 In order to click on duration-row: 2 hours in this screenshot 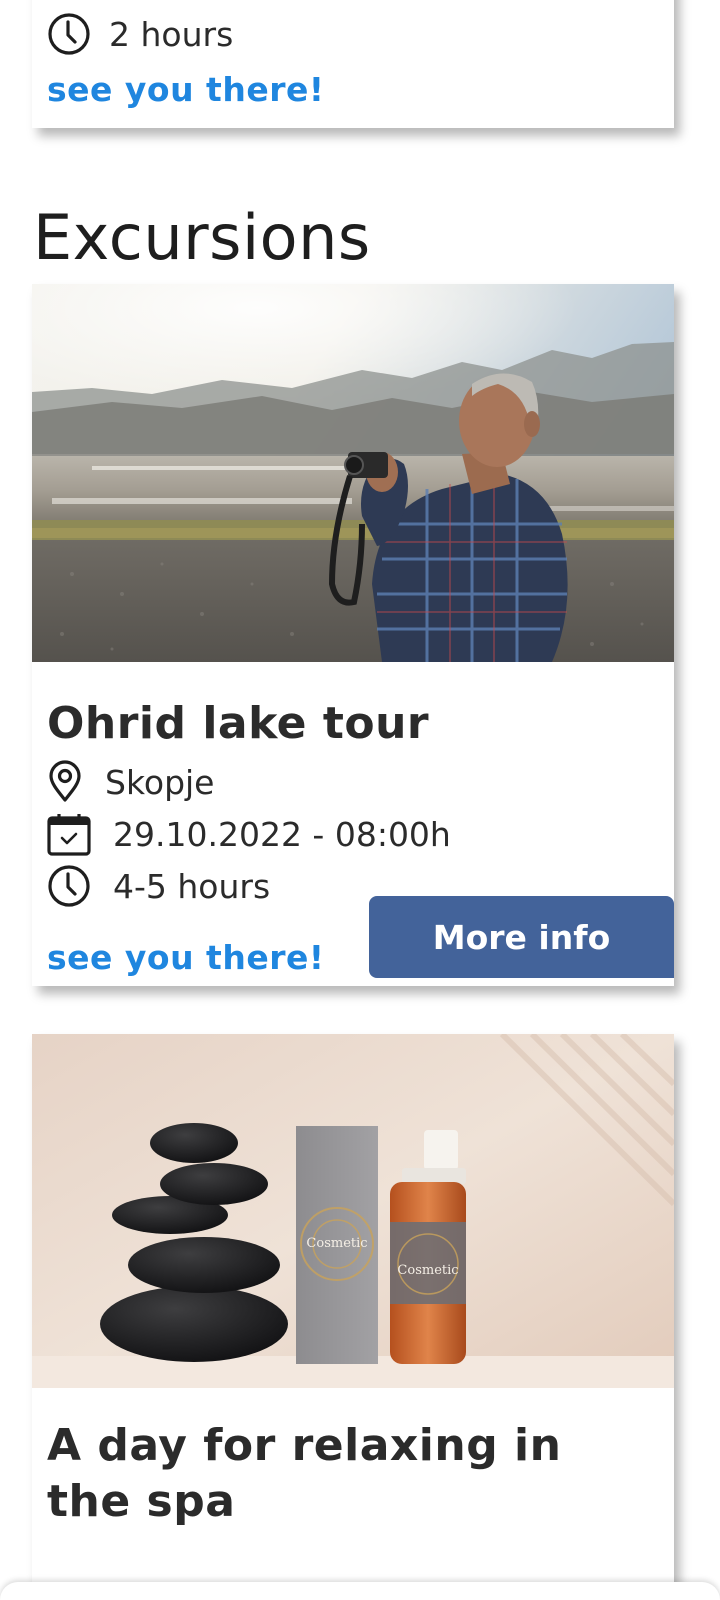, I will do `click(140, 34)`.